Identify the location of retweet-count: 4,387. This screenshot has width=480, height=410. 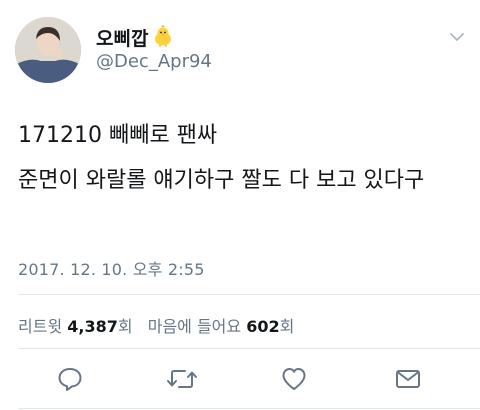
(92, 326).